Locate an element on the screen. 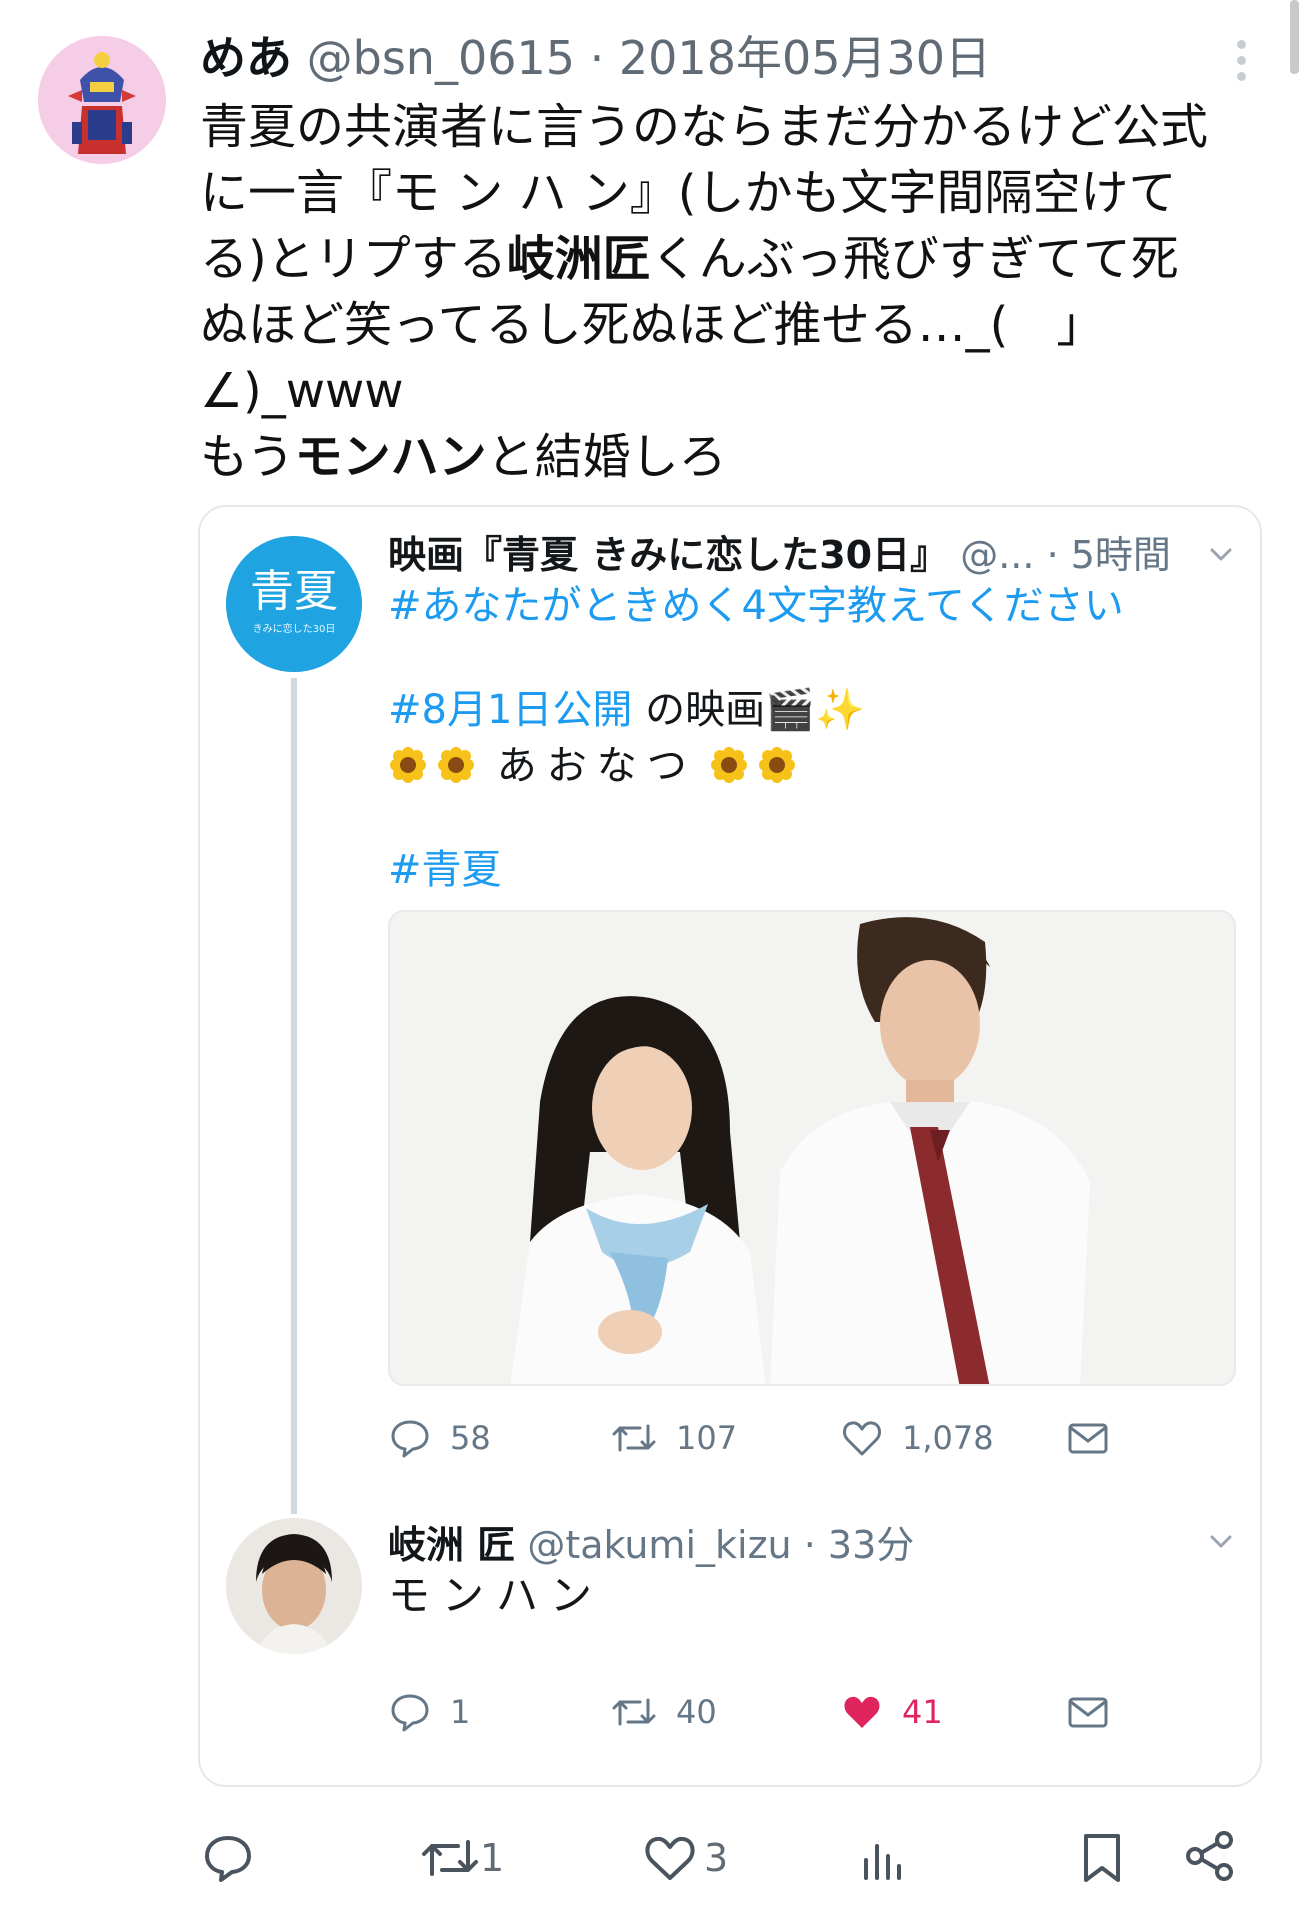  reply-dm-button is located at coordinates (1088, 1712).